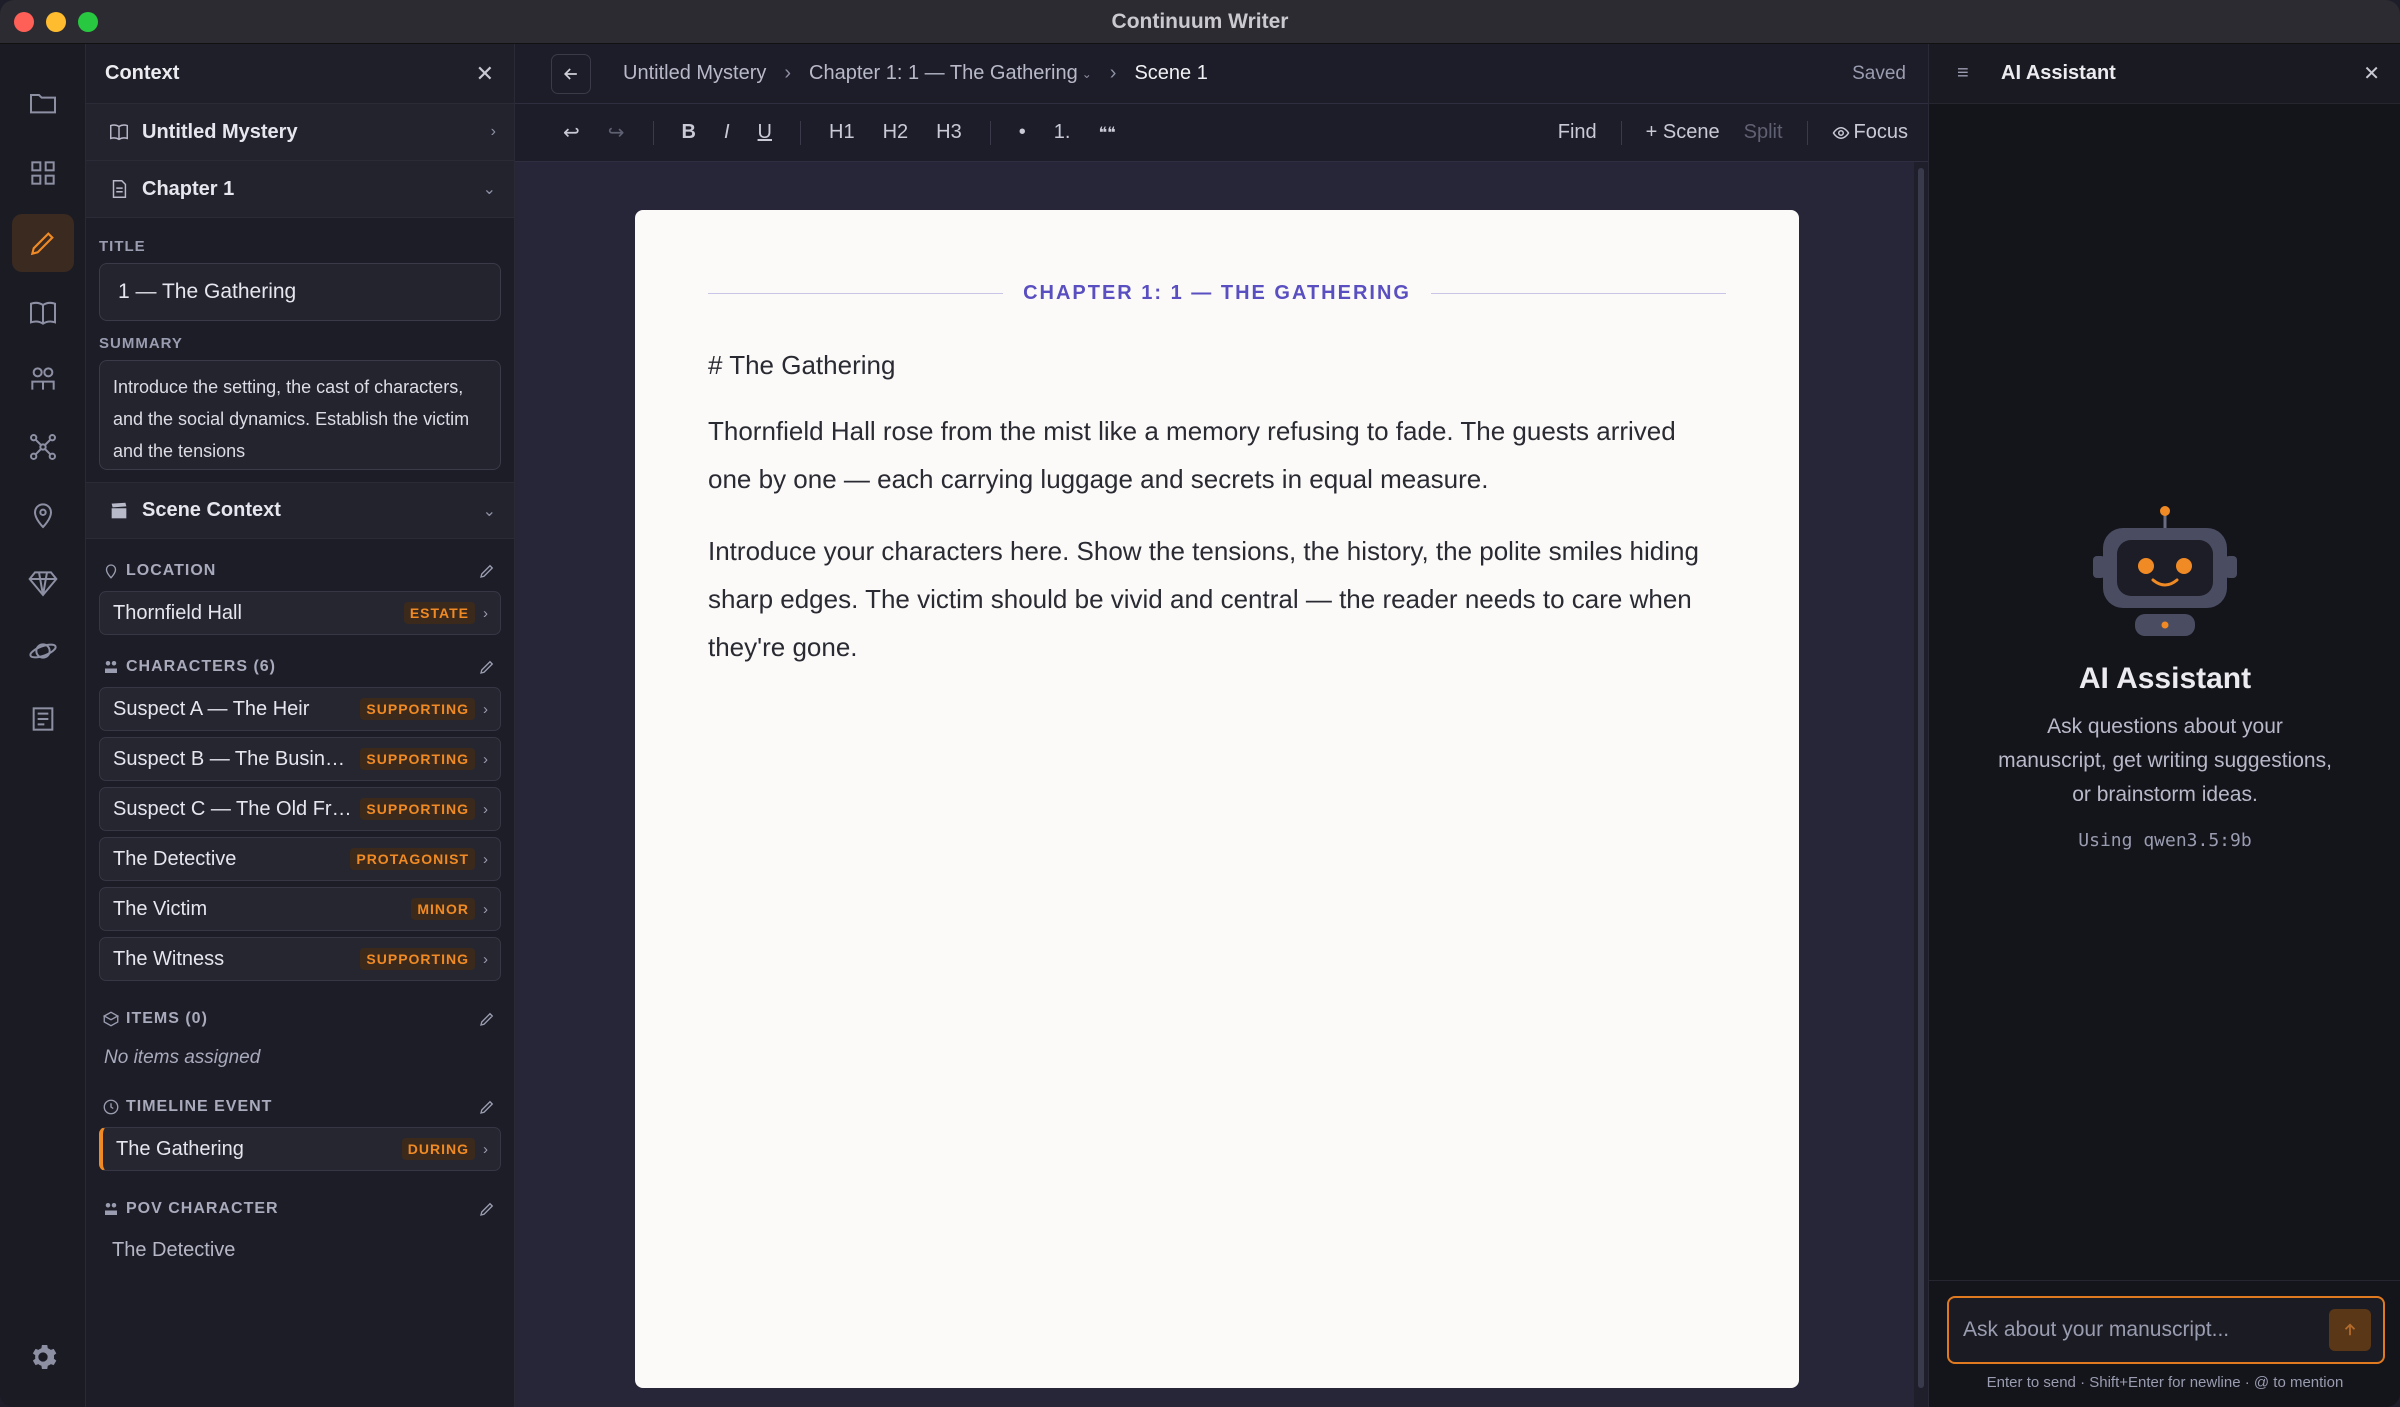  Describe the element at coordinates (949, 132) in the screenshot. I see `heading3-button: H3` at that location.